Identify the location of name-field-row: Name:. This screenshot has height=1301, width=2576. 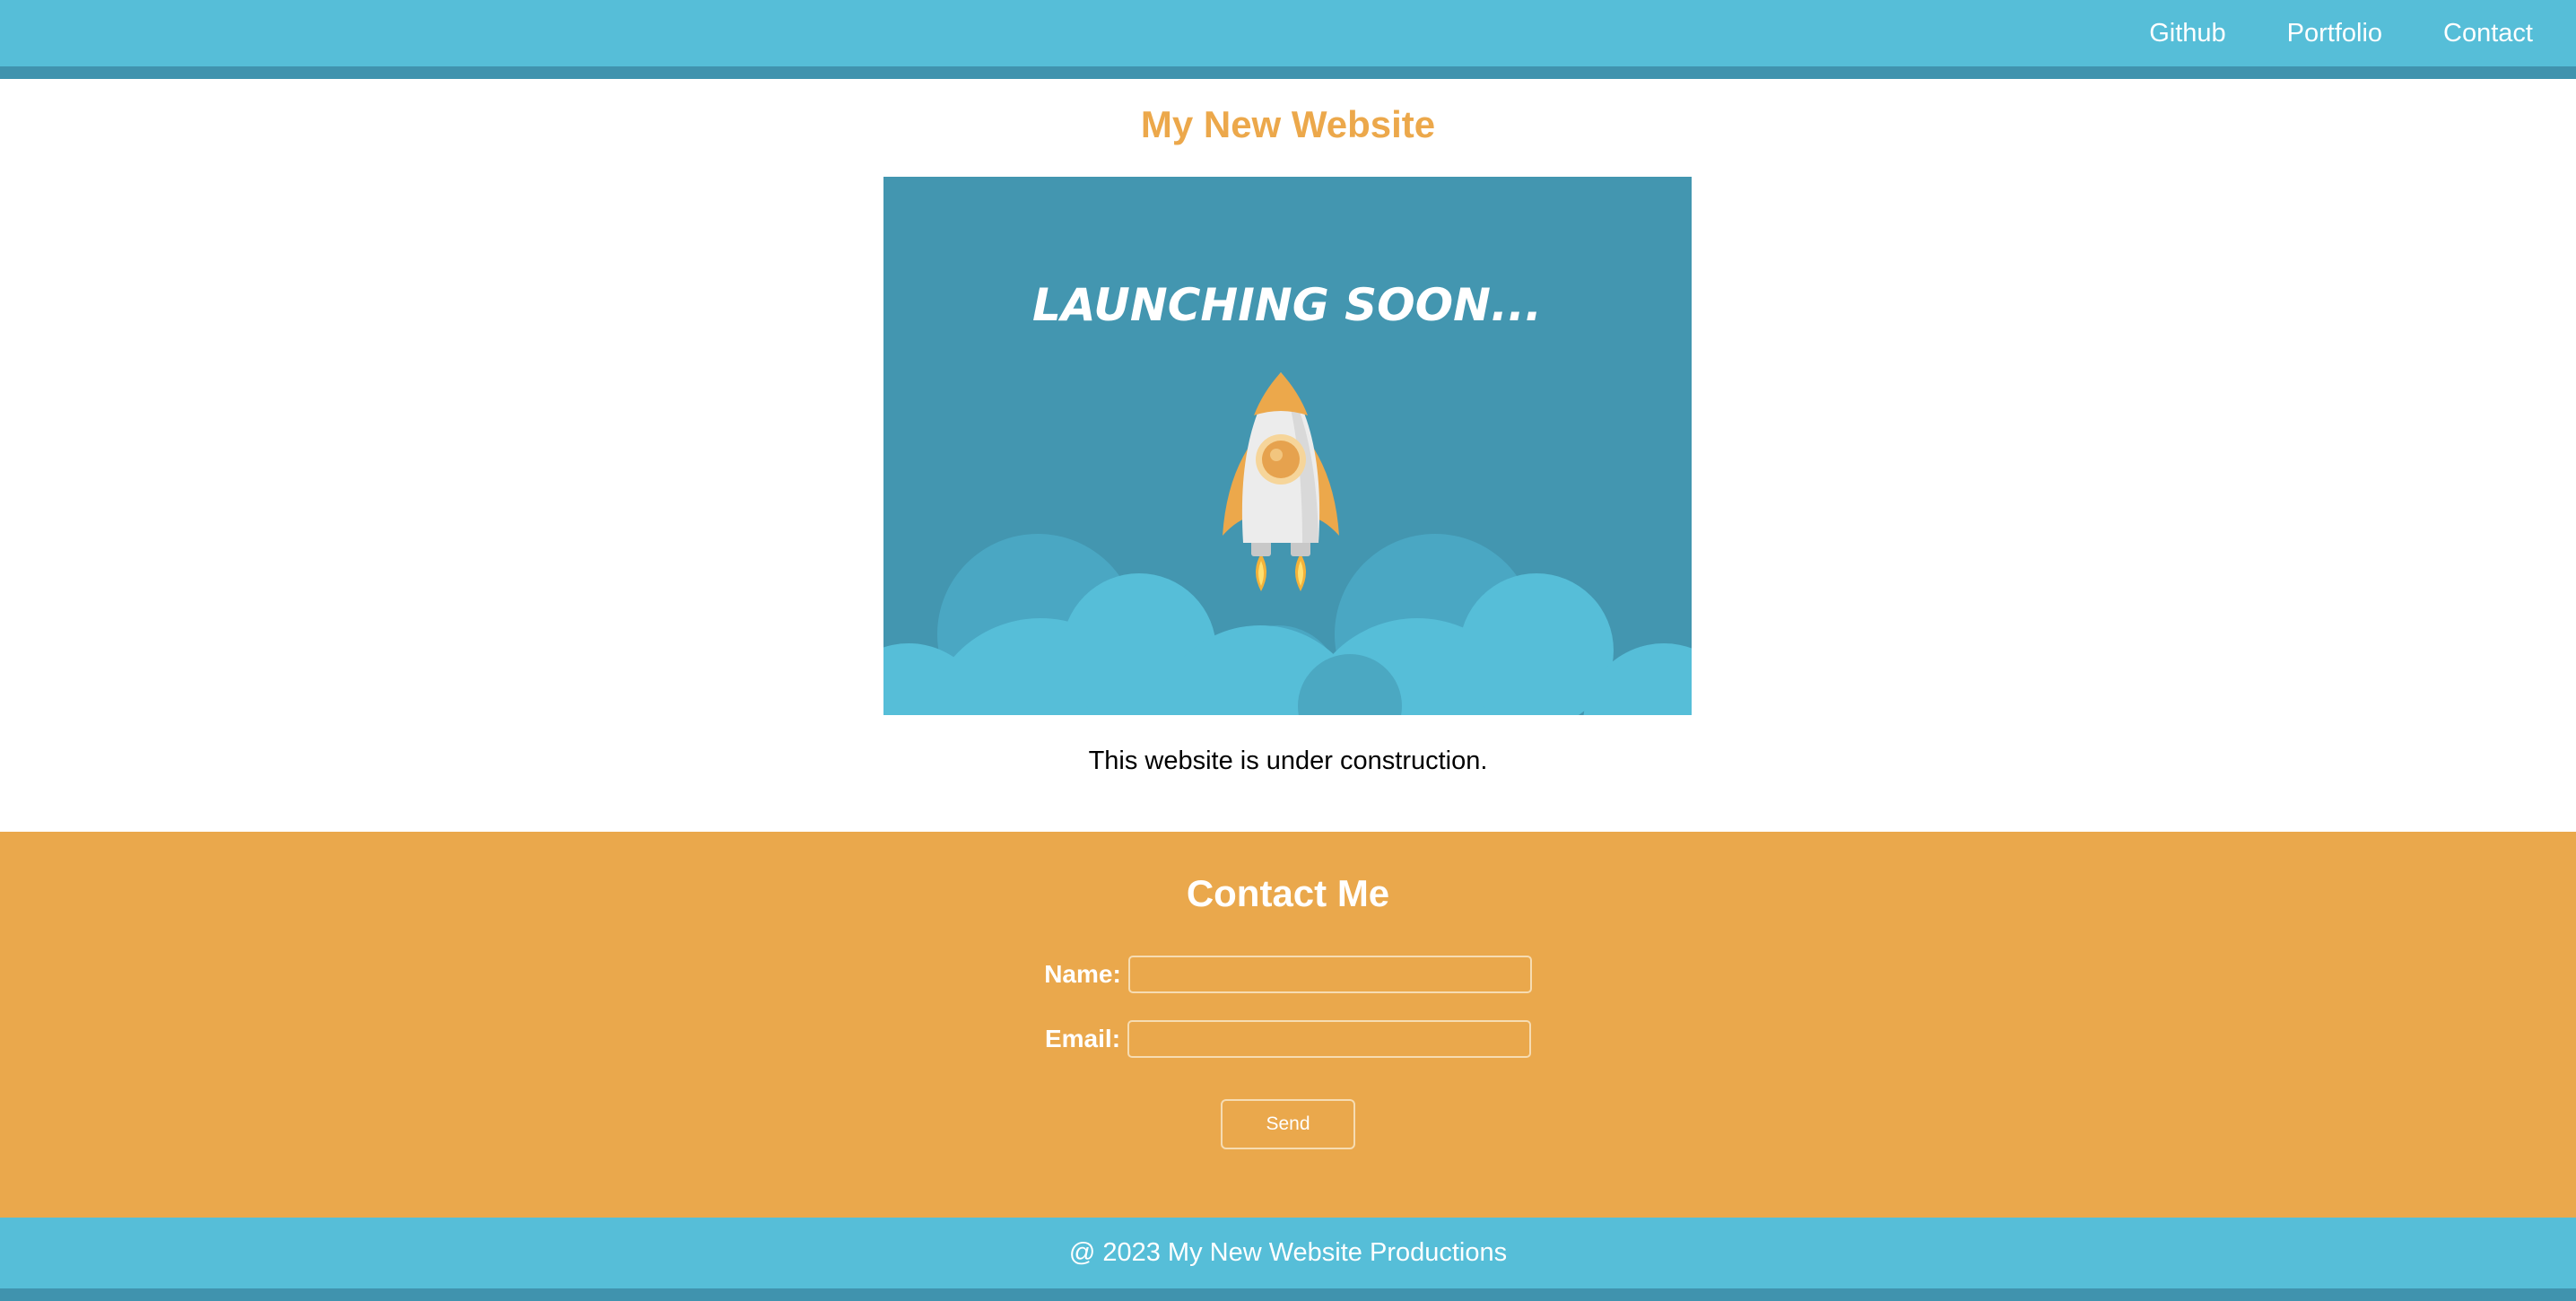
(1288, 974).